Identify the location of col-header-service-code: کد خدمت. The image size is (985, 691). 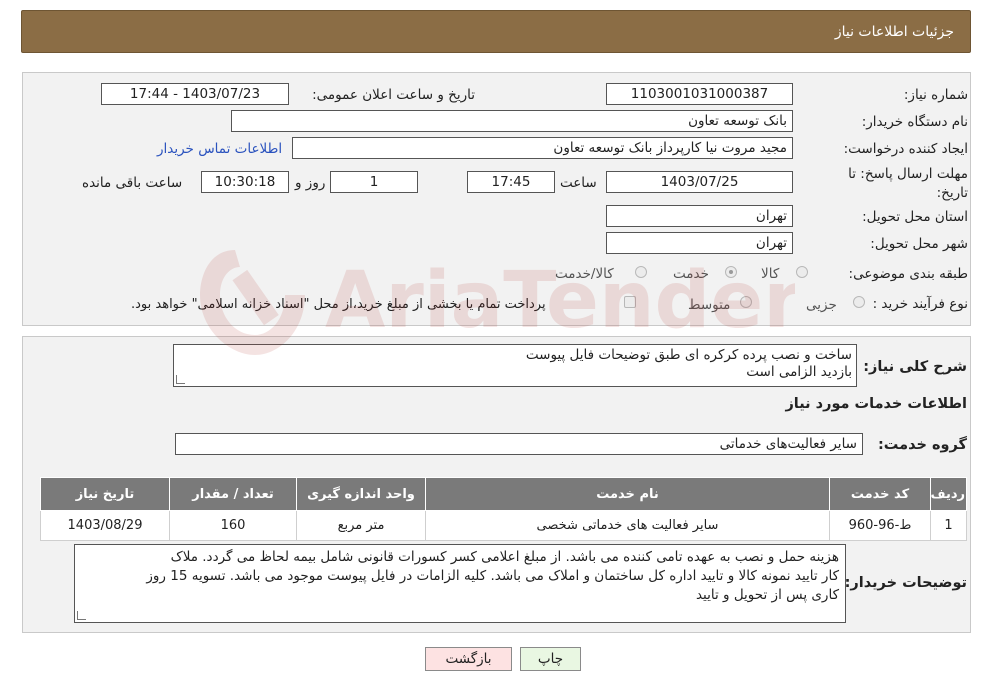
(880, 494).